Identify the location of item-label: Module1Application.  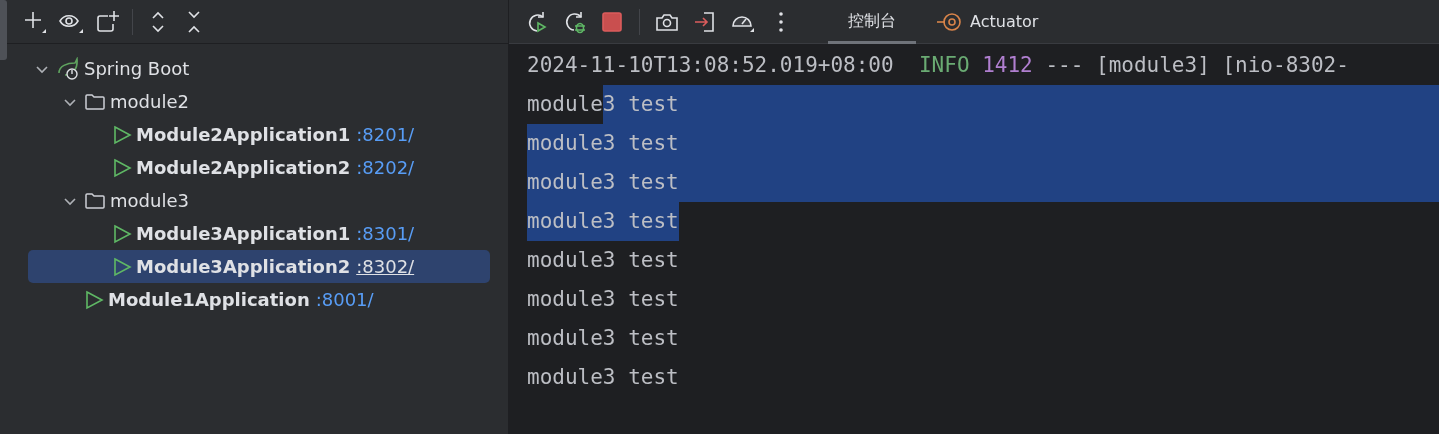
(209, 299).